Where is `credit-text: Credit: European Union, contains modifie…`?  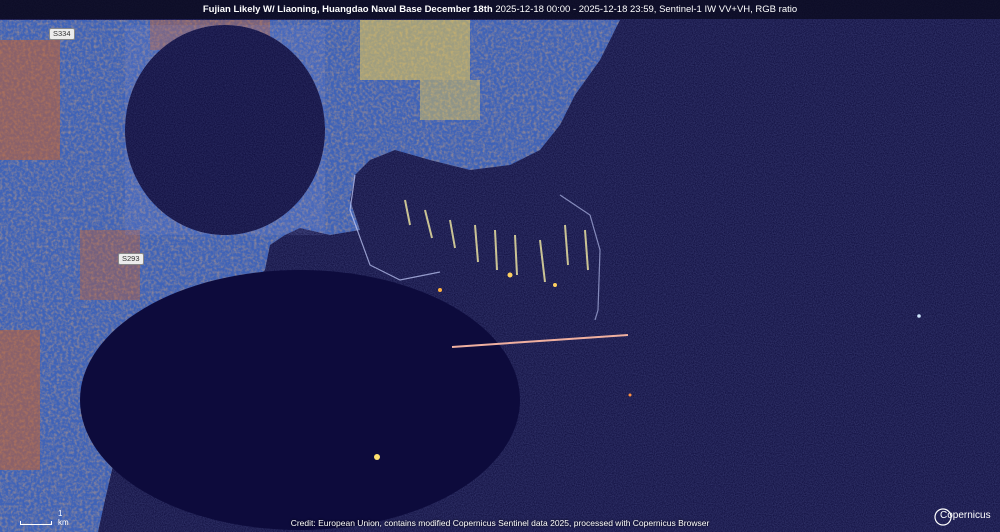
credit-text: Credit: European Union, contains modifie… is located at coordinates (500, 523).